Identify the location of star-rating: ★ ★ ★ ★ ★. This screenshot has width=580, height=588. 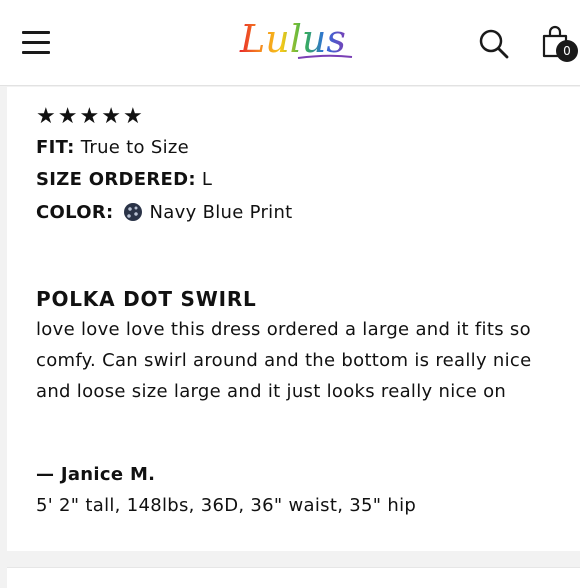
(89, 117).